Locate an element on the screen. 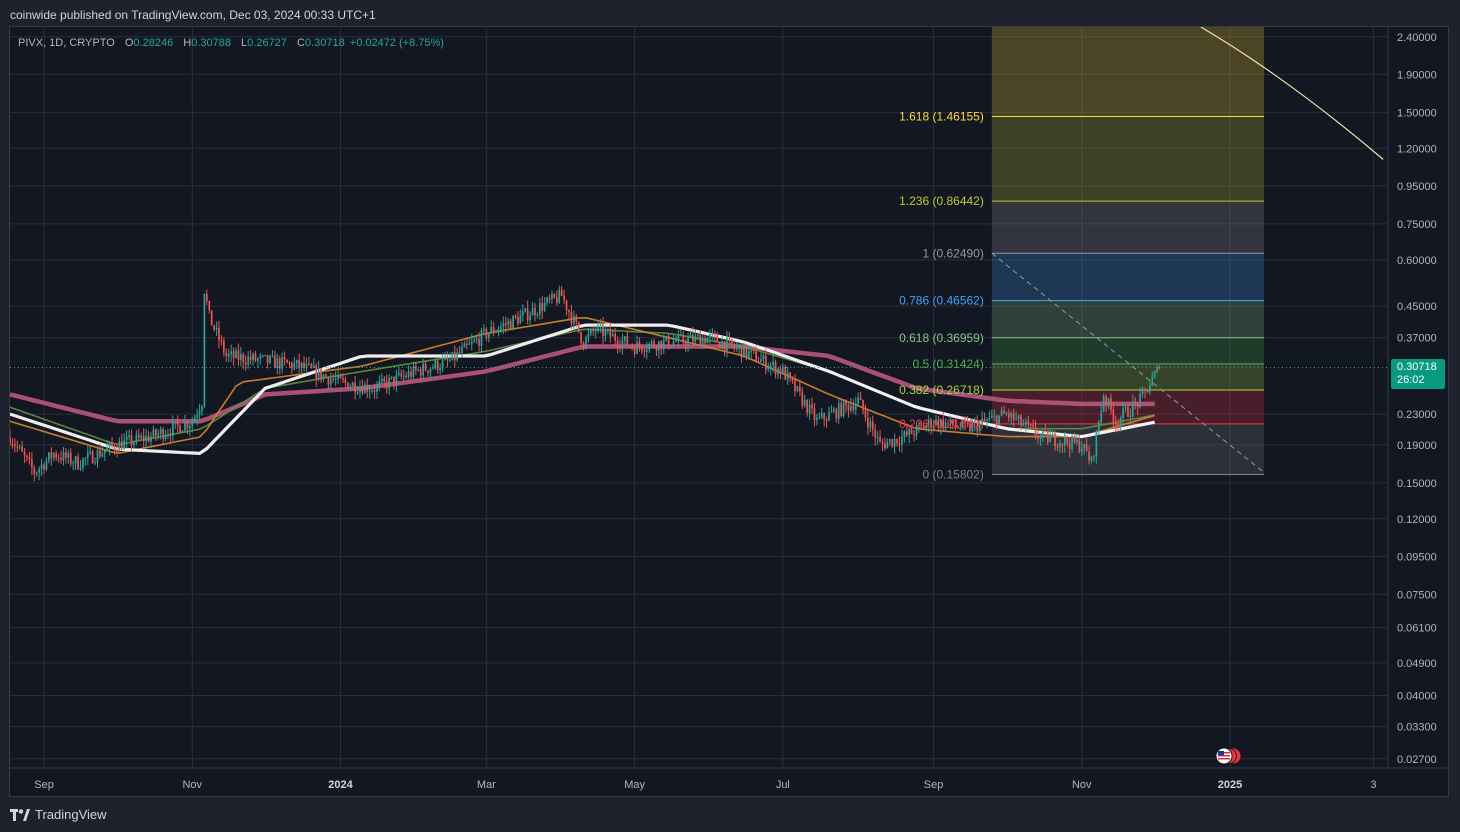 Image resolution: width=1460 pixels, height=832 pixels. x-tick-label: Jul is located at coordinates (783, 785).